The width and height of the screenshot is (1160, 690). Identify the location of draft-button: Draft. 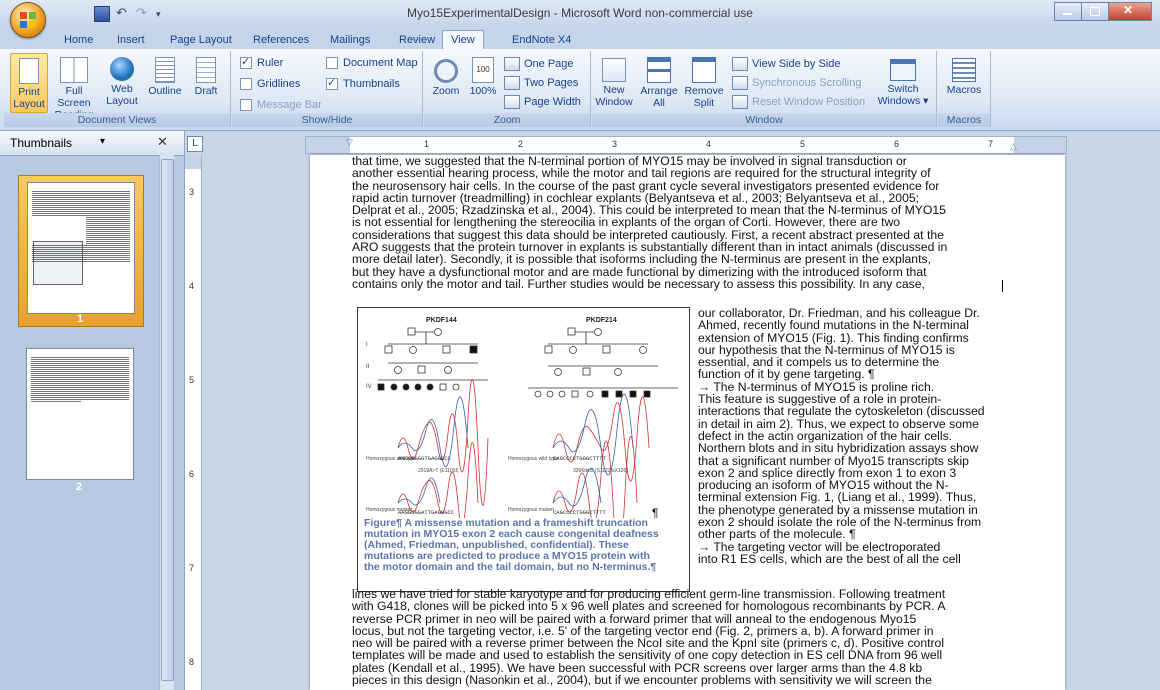
(206, 75).